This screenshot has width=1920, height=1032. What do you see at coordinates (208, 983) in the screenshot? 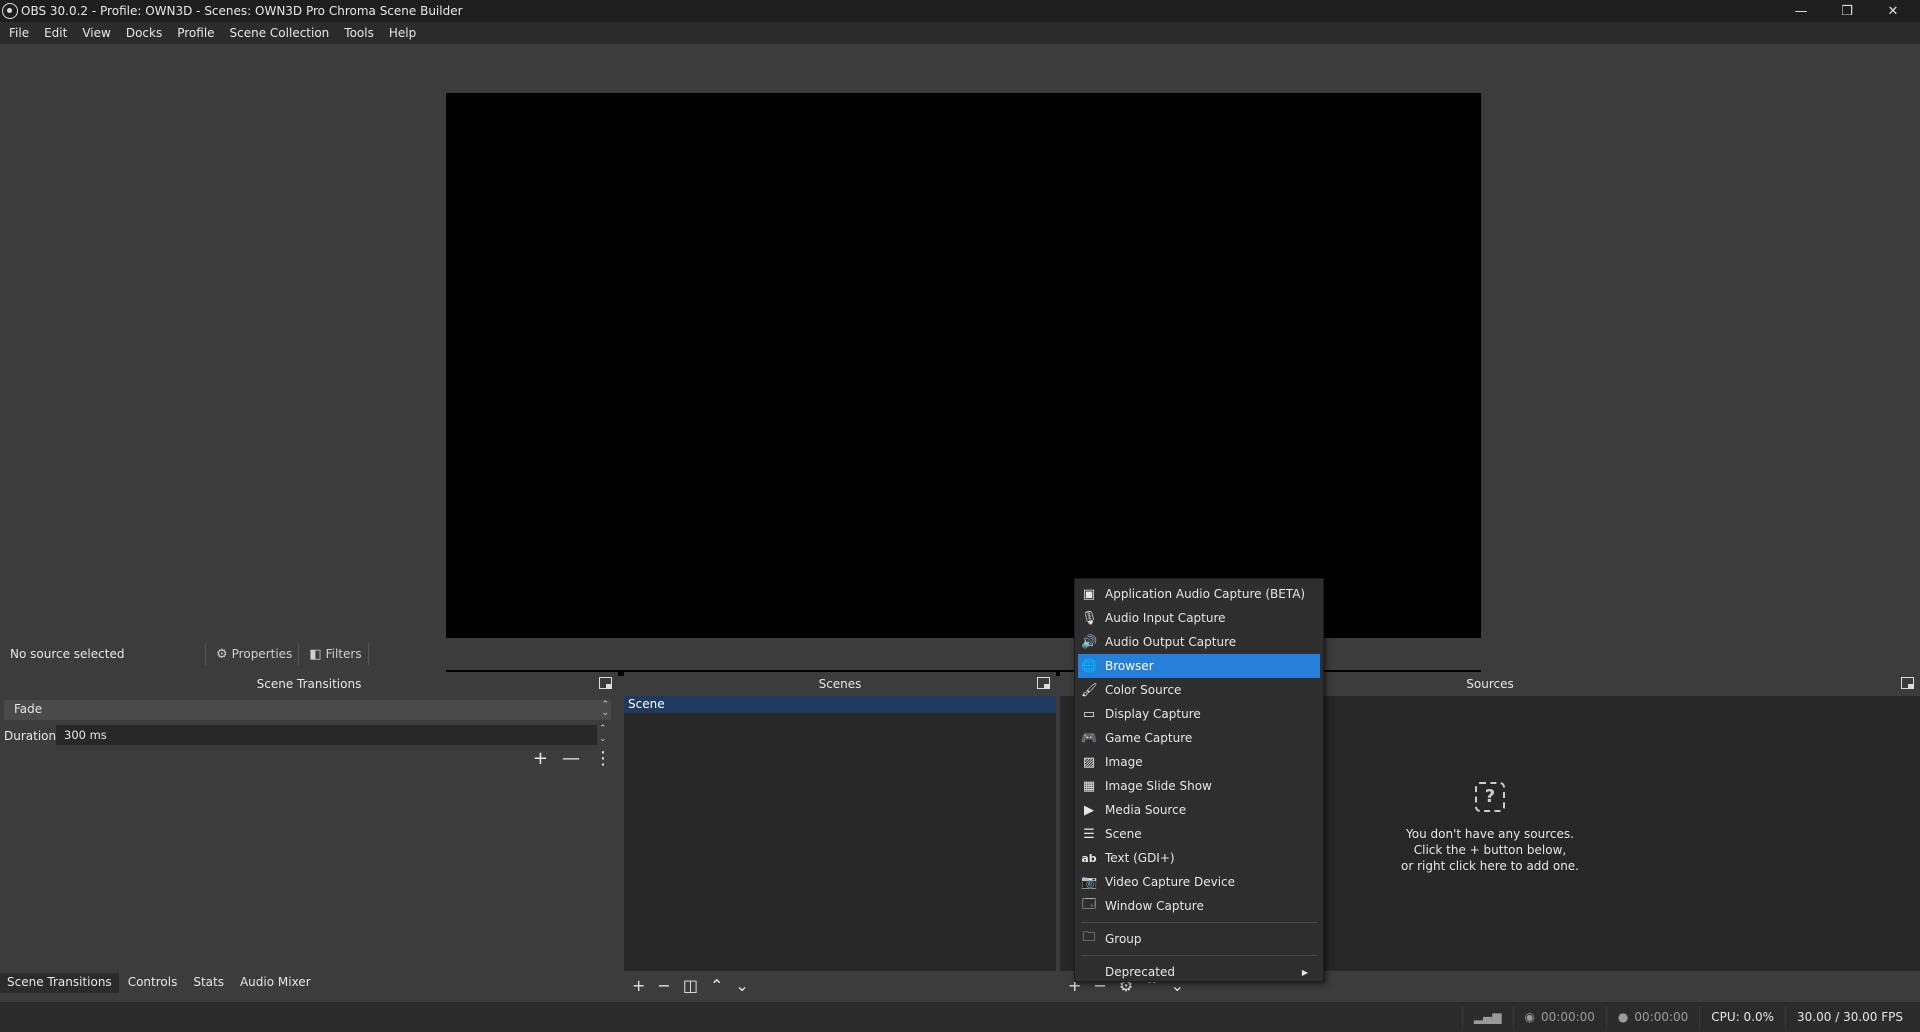
I see `tab-stats: Stats` at bounding box center [208, 983].